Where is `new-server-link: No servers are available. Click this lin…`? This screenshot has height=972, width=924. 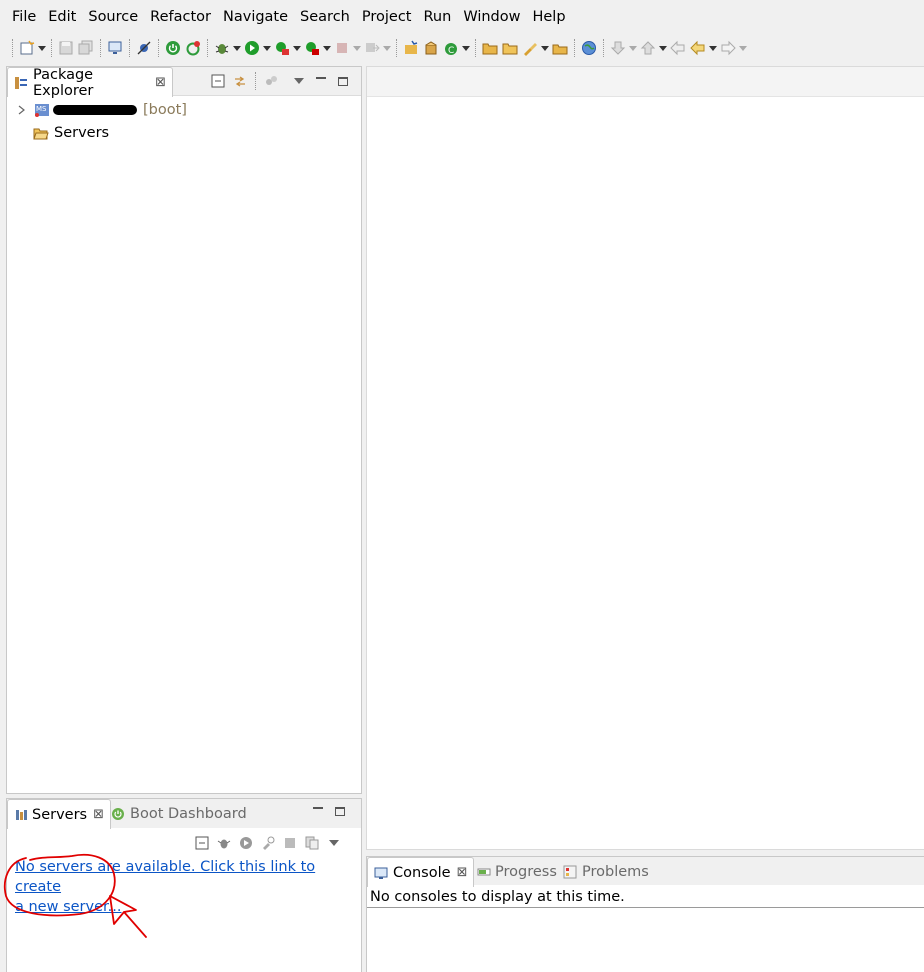 new-server-link: No servers are available. Click this lin… is located at coordinates (185, 887).